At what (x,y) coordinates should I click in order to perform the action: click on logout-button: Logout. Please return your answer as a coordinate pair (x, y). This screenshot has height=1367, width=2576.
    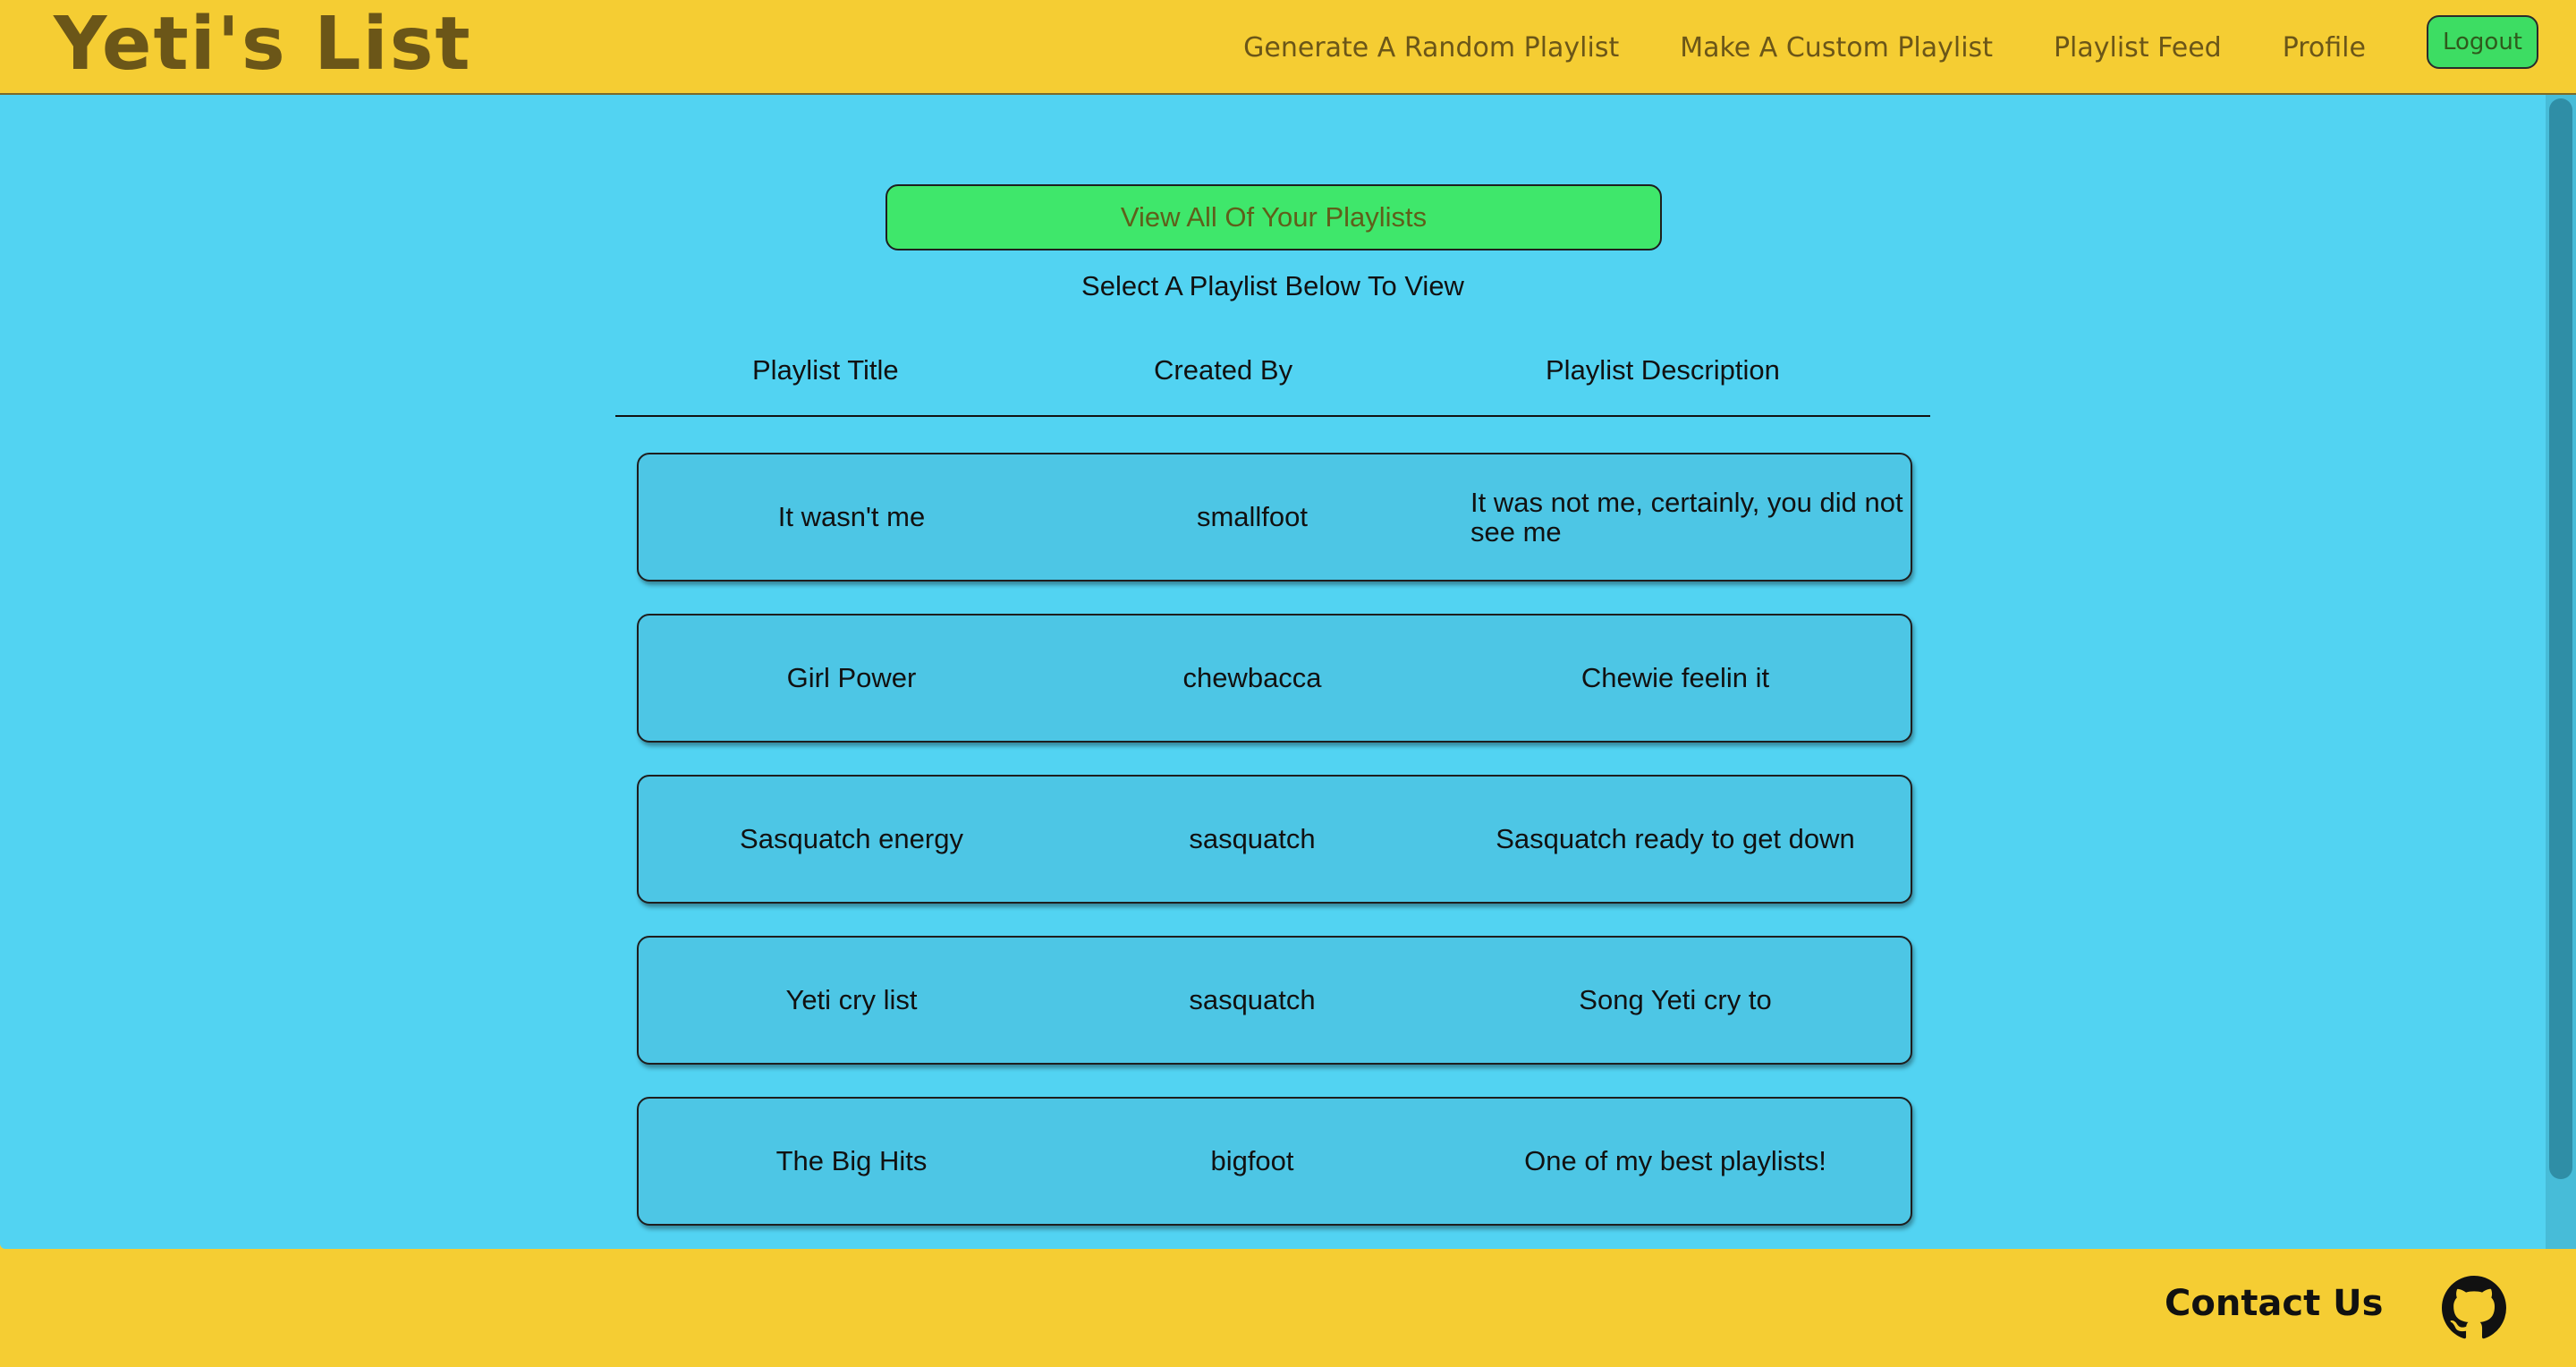
    Looking at the image, I should click on (2482, 42).